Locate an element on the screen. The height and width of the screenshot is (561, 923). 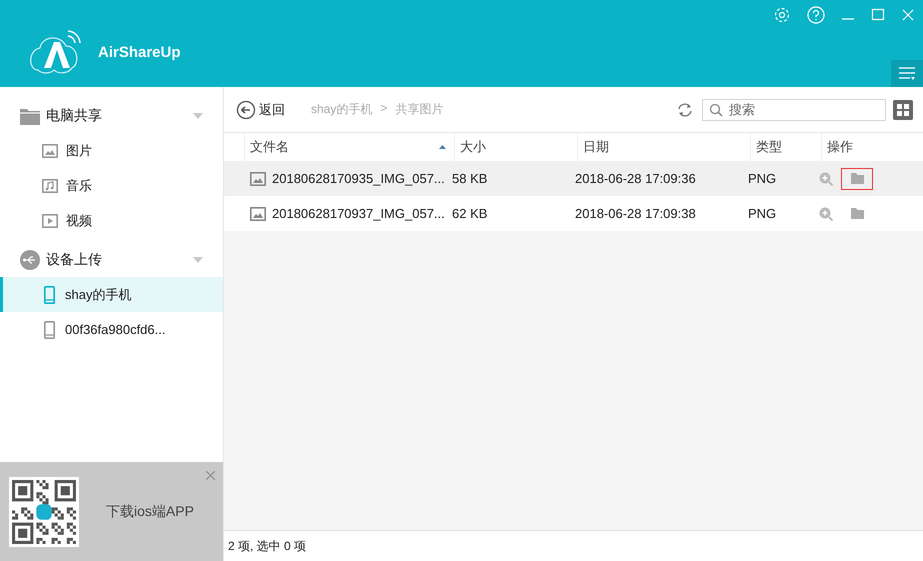
close-icon is located at coordinates (210, 475).